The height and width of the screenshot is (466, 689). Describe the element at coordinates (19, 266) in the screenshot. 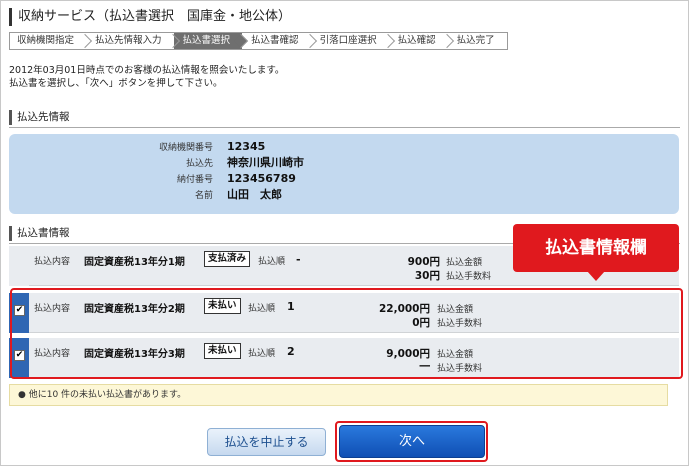

I see `bill-row-marker` at that location.